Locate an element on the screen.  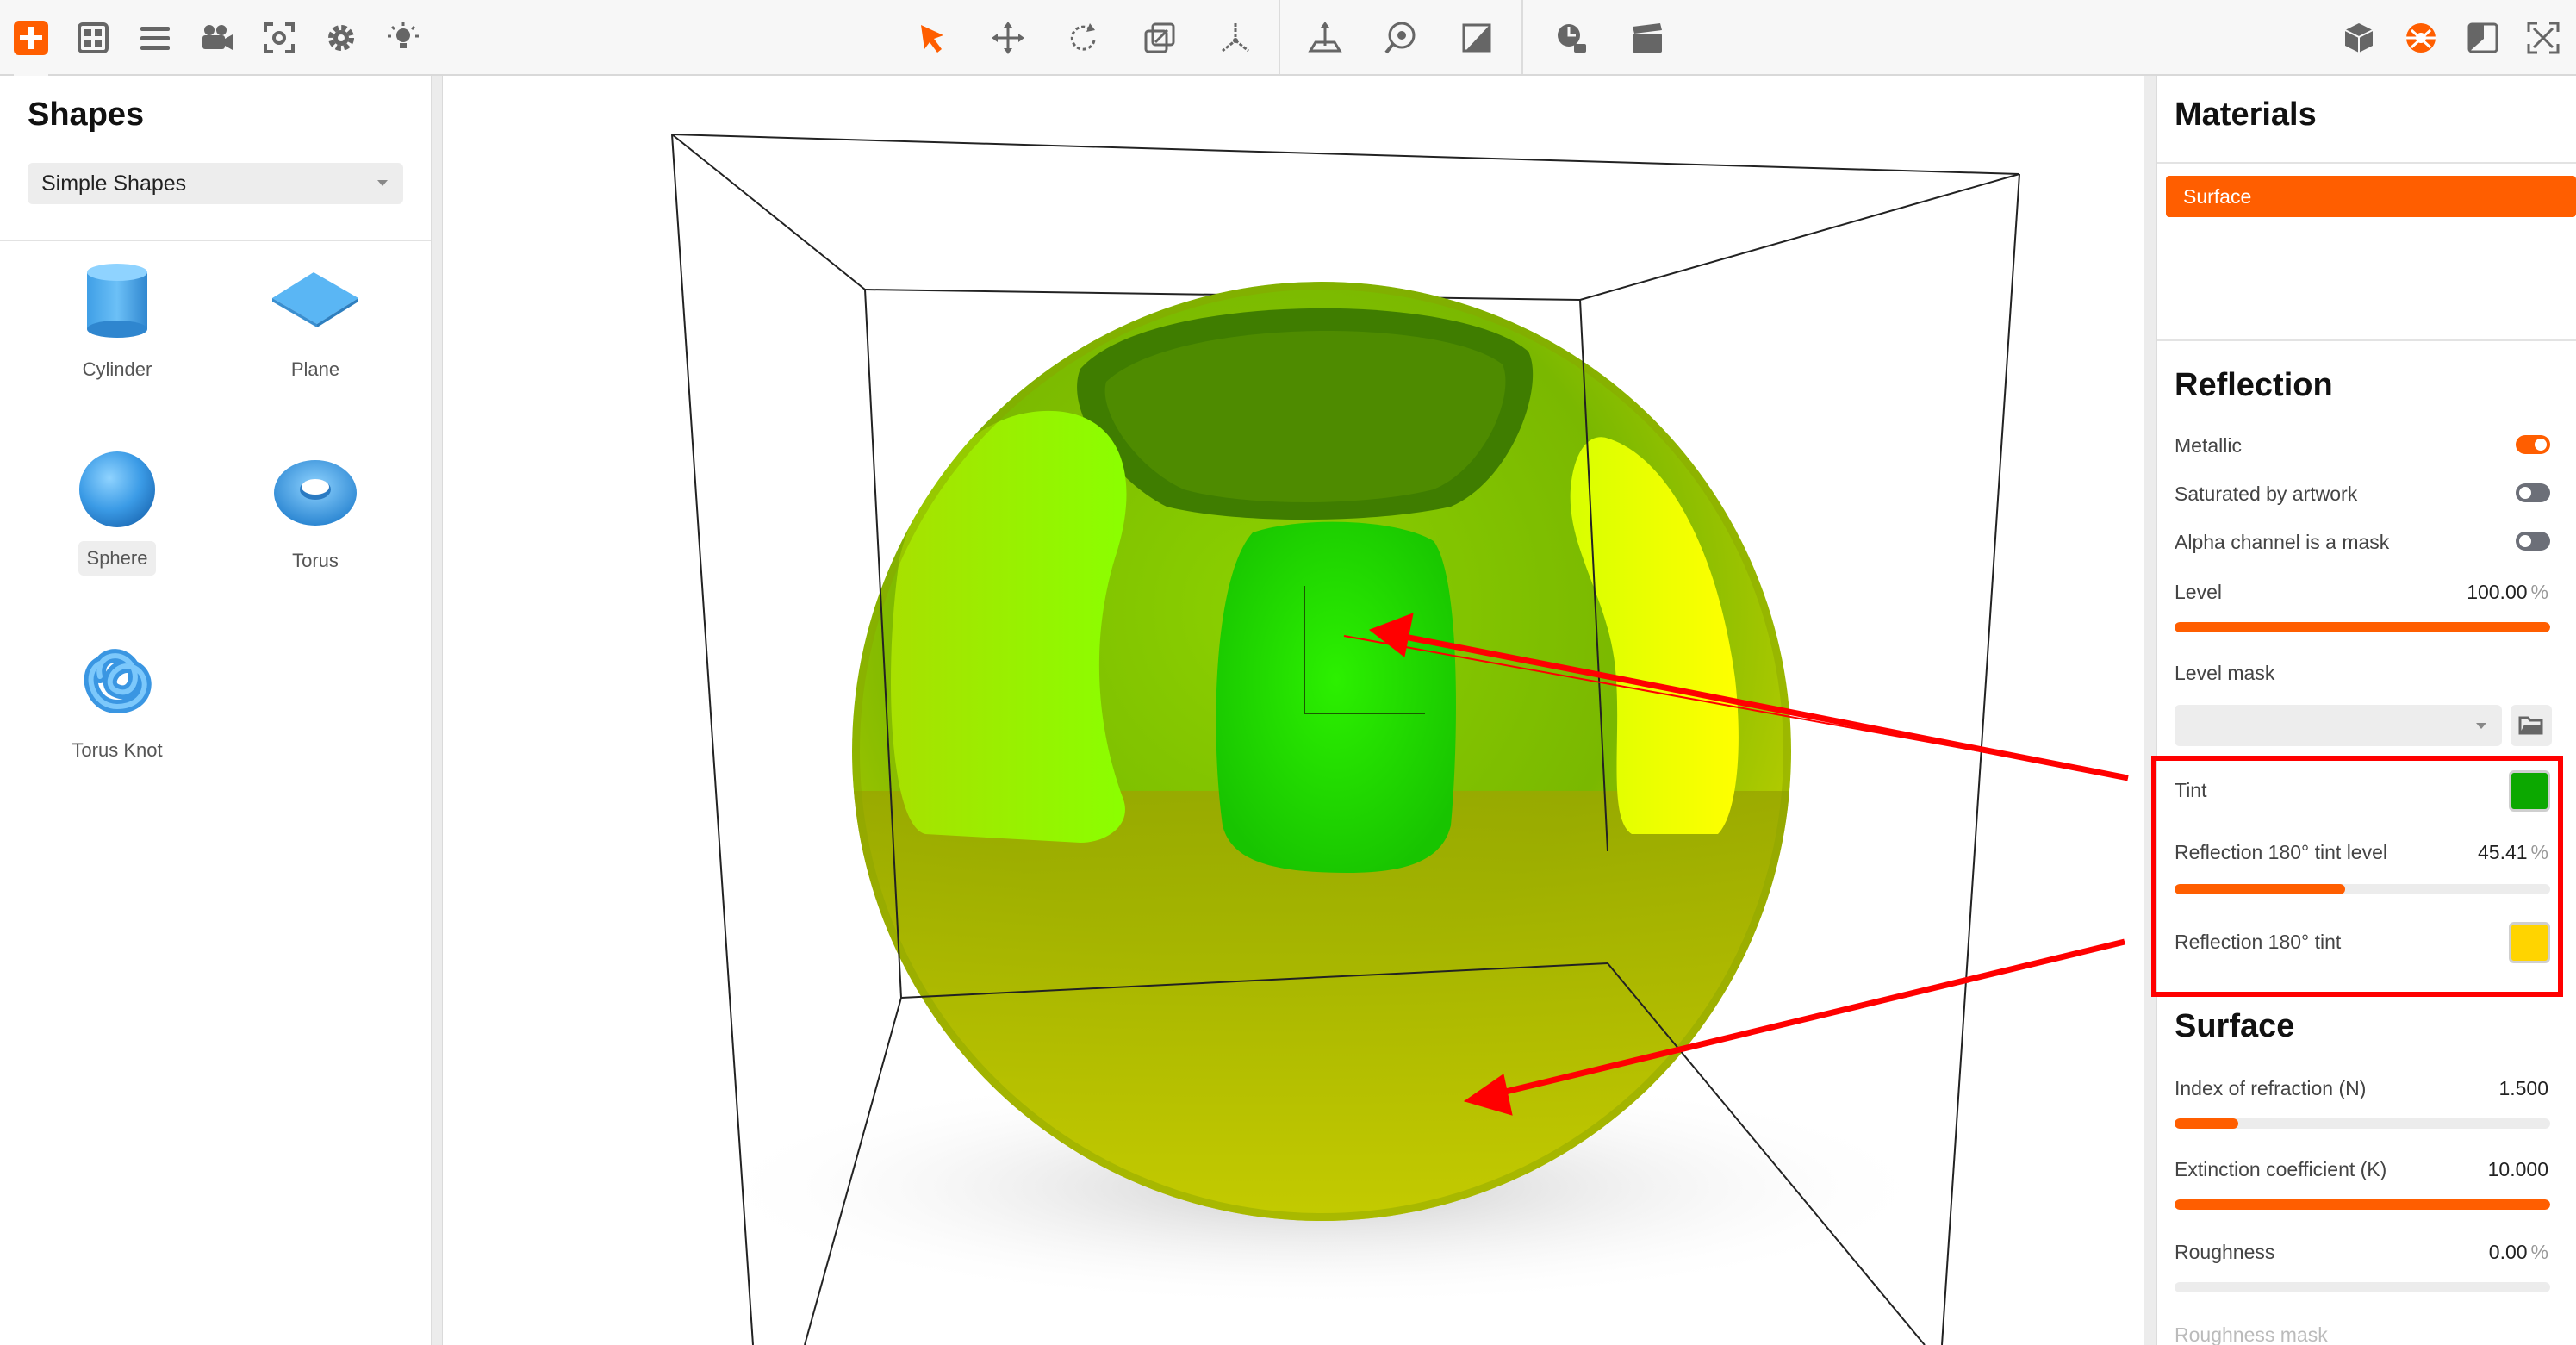
object-properties-button is located at coordinates (2359, 38).